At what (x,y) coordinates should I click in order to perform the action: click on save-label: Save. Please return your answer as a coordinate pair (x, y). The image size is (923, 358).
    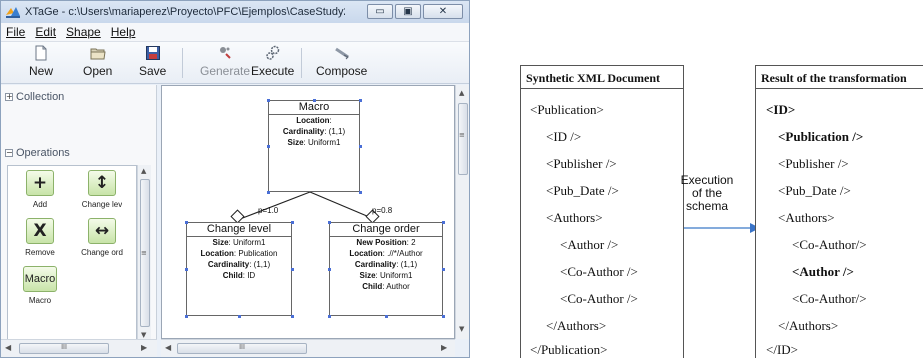
    Looking at the image, I should click on (153, 71).